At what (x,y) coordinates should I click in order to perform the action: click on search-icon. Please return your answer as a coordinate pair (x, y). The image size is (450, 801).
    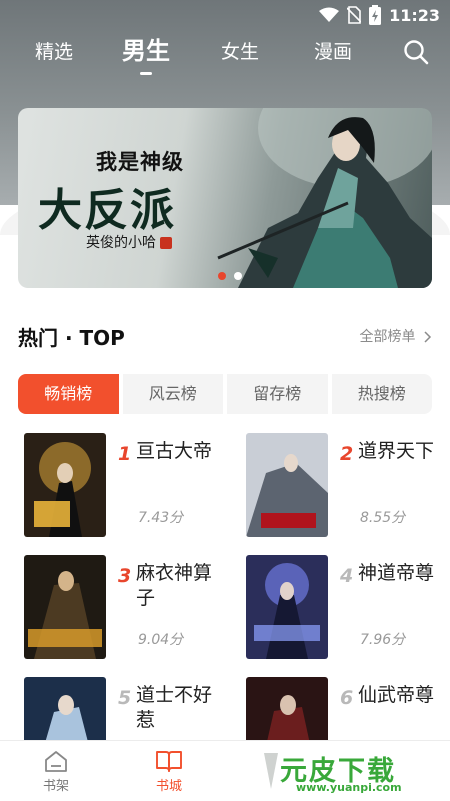
    Looking at the image, I should click on (416, 52).